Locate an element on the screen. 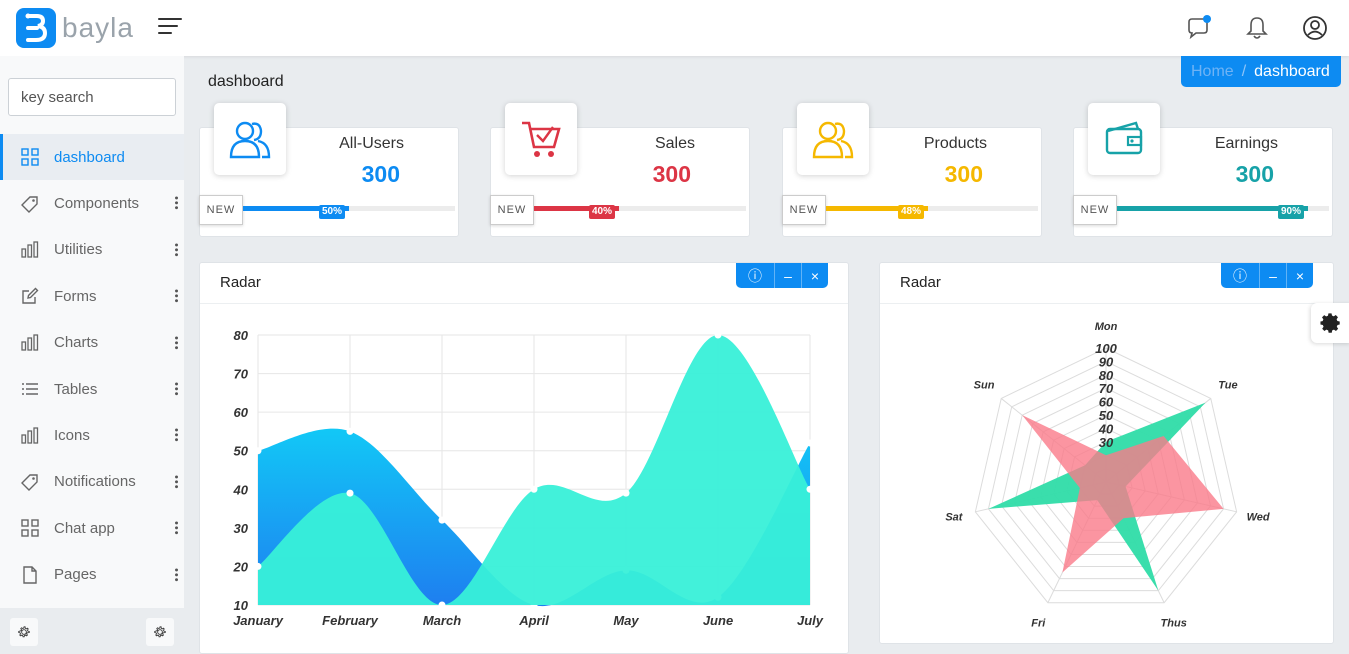  radar-tick-label: 100 is located at coordinates (1106, 348).